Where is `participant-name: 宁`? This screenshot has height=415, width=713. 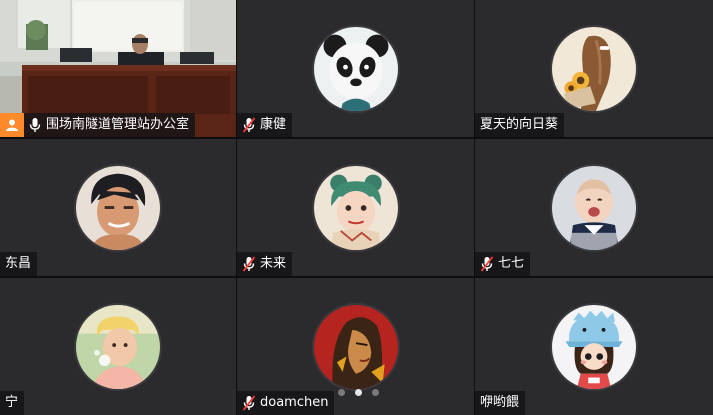
participant-name: 宁 is located at coordinates (12, 402).